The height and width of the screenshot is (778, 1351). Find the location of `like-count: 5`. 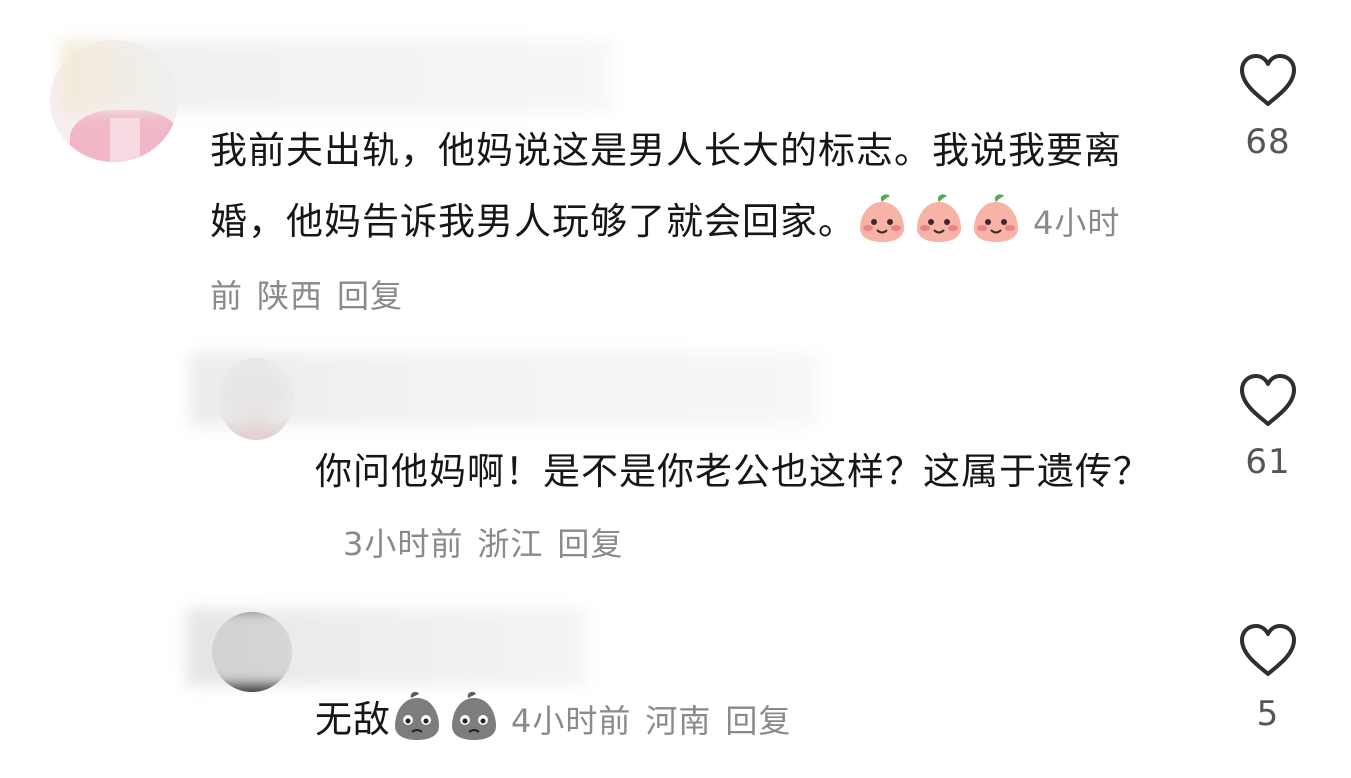

like-count: 5 is located at coordinates (1268, 714).